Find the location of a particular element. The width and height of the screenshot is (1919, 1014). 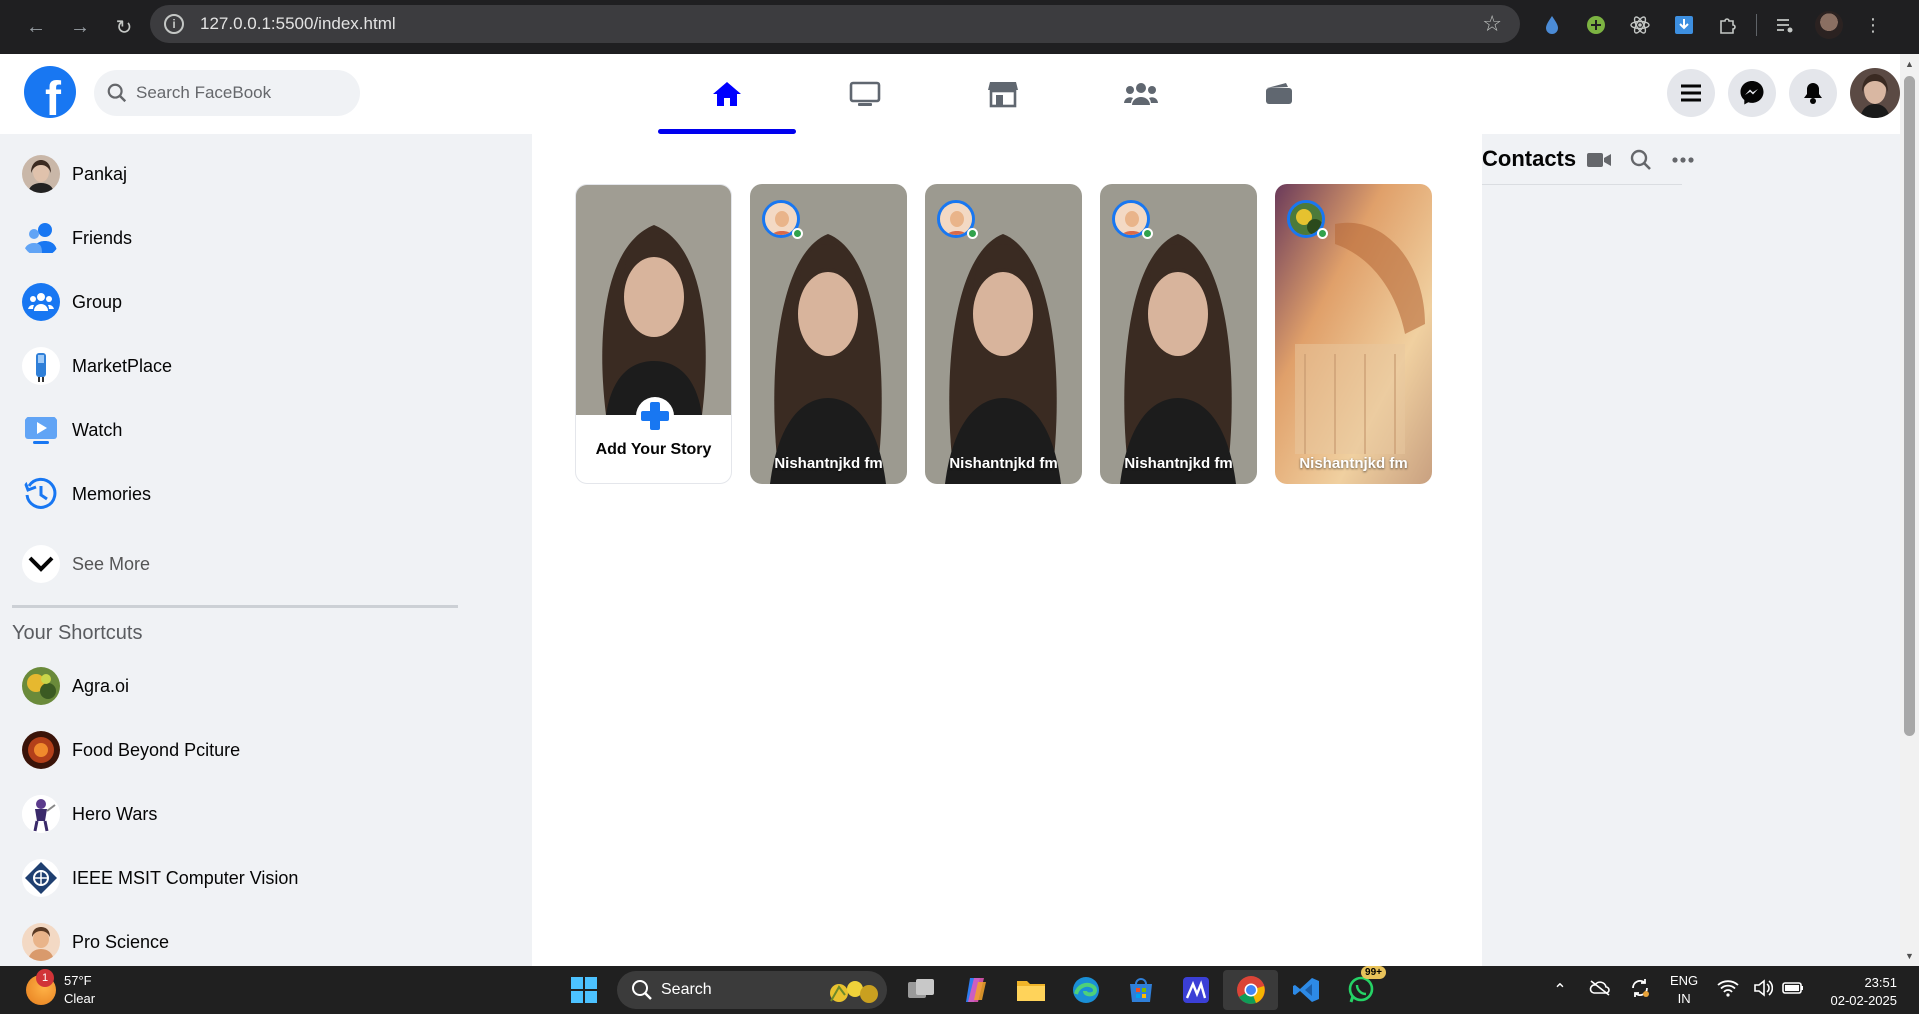

edge-icon is located at coordinates (1085, 990).